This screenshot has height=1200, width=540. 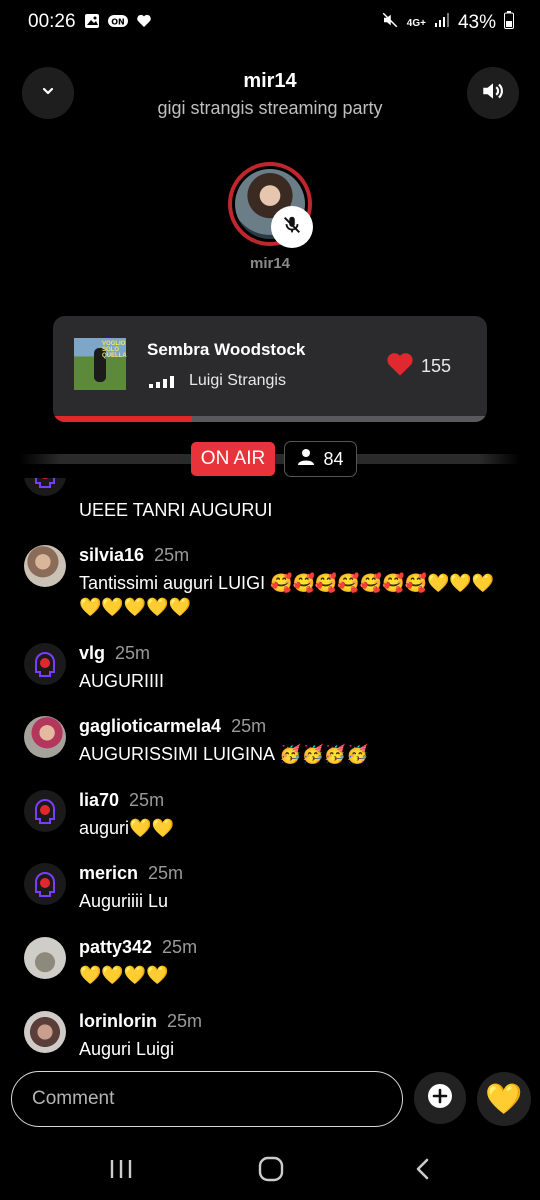 What do you see at coordinates (270, 22) in the screenshot?
I see `status-bar: 00:26 ON 4G+ 43%` at bounding box center [270, 22].